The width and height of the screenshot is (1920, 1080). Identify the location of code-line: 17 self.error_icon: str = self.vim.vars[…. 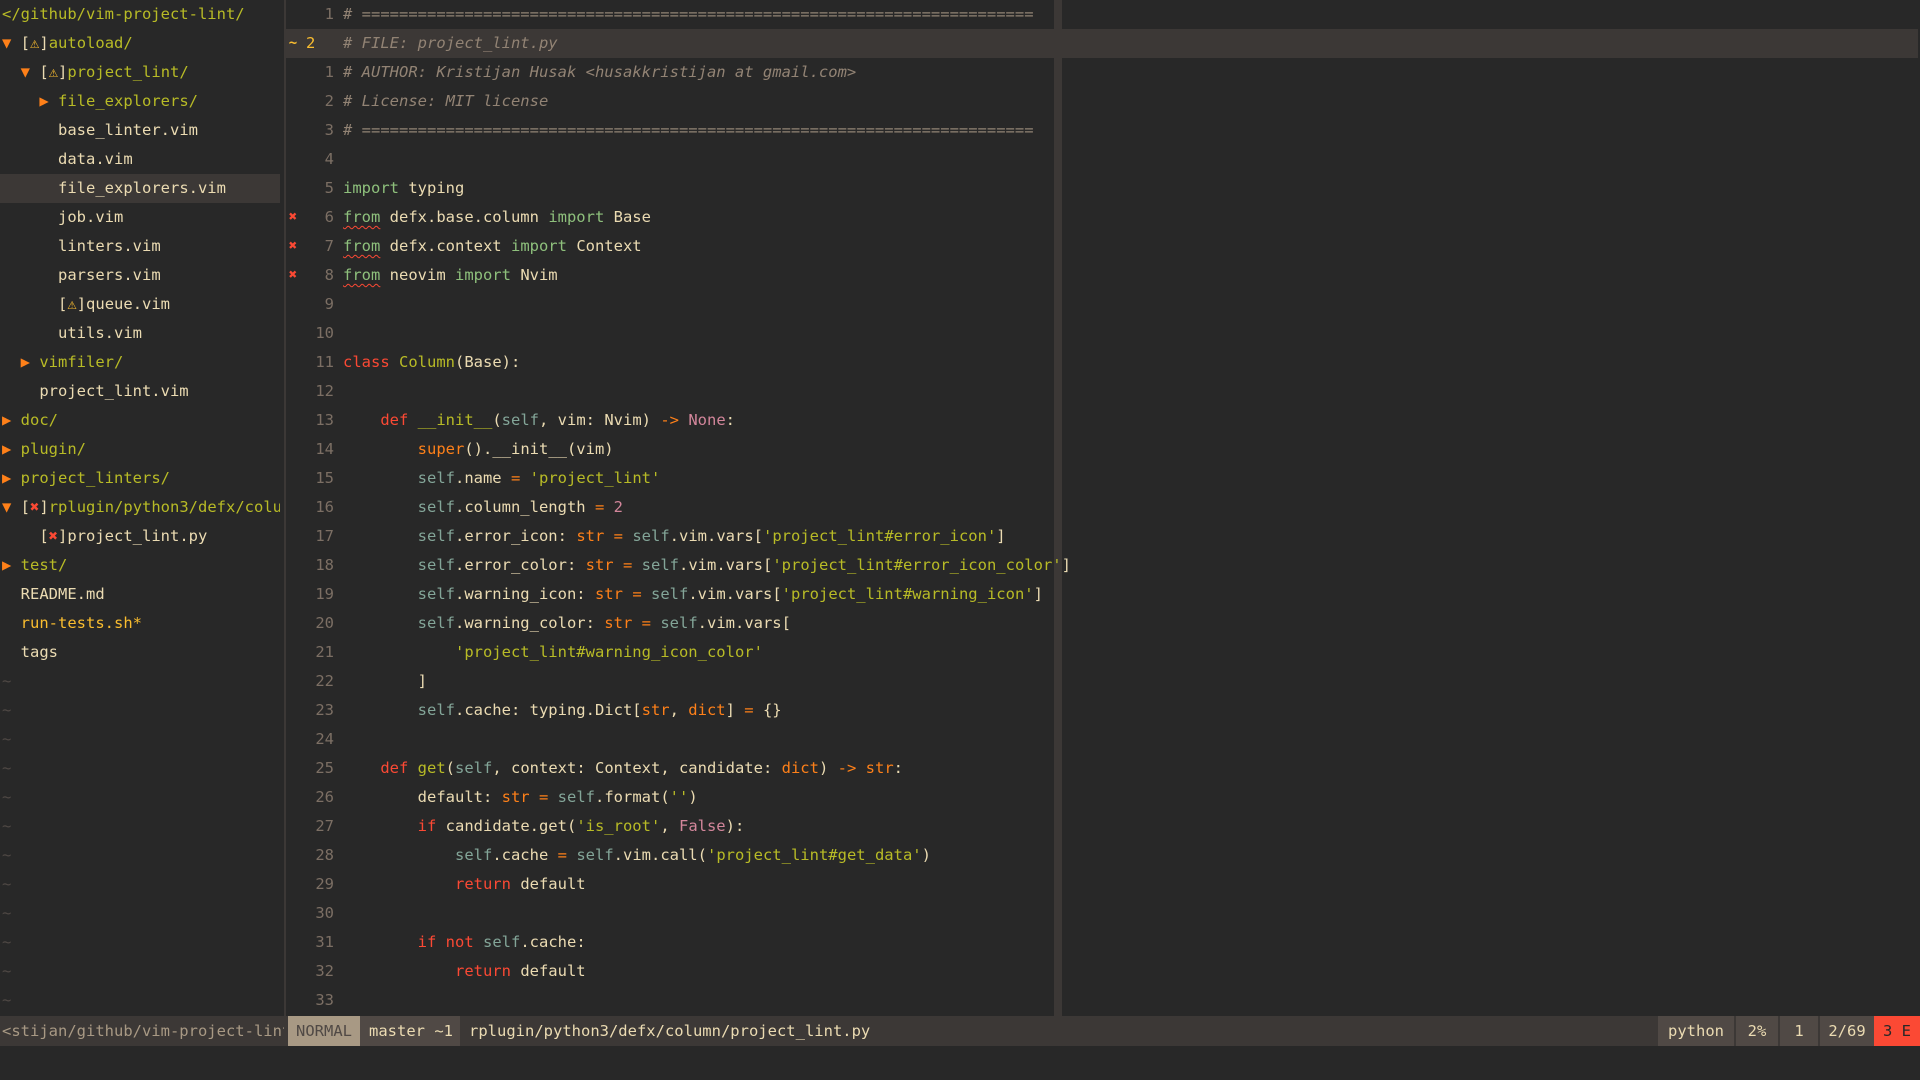
(1103, 536).